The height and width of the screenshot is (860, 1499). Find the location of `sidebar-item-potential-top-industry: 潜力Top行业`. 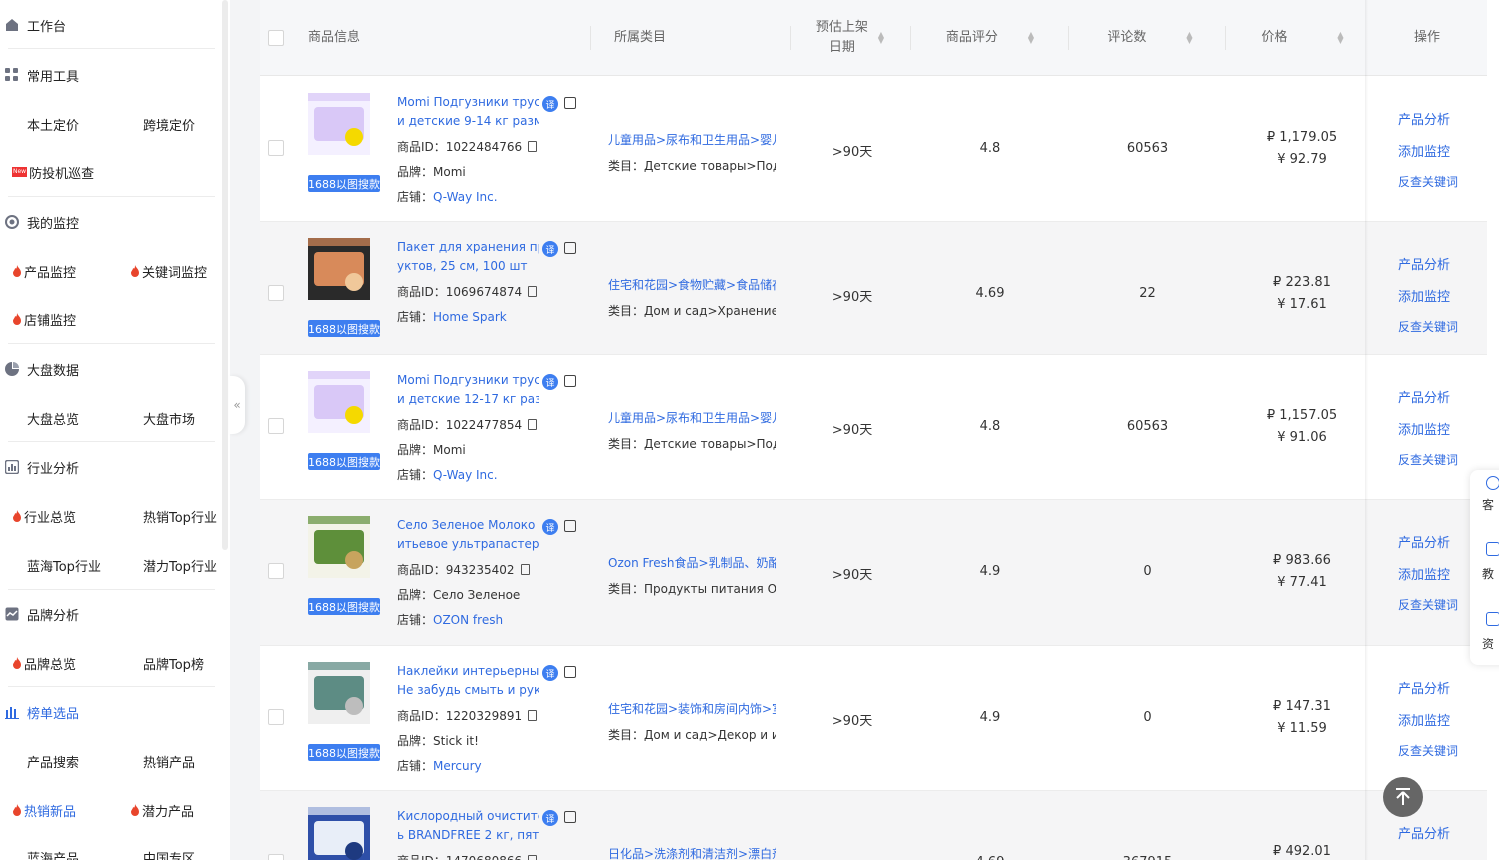

sidebar-item-potential-top-industry: 潜力Top行业 is located at coordinates (180, 565).